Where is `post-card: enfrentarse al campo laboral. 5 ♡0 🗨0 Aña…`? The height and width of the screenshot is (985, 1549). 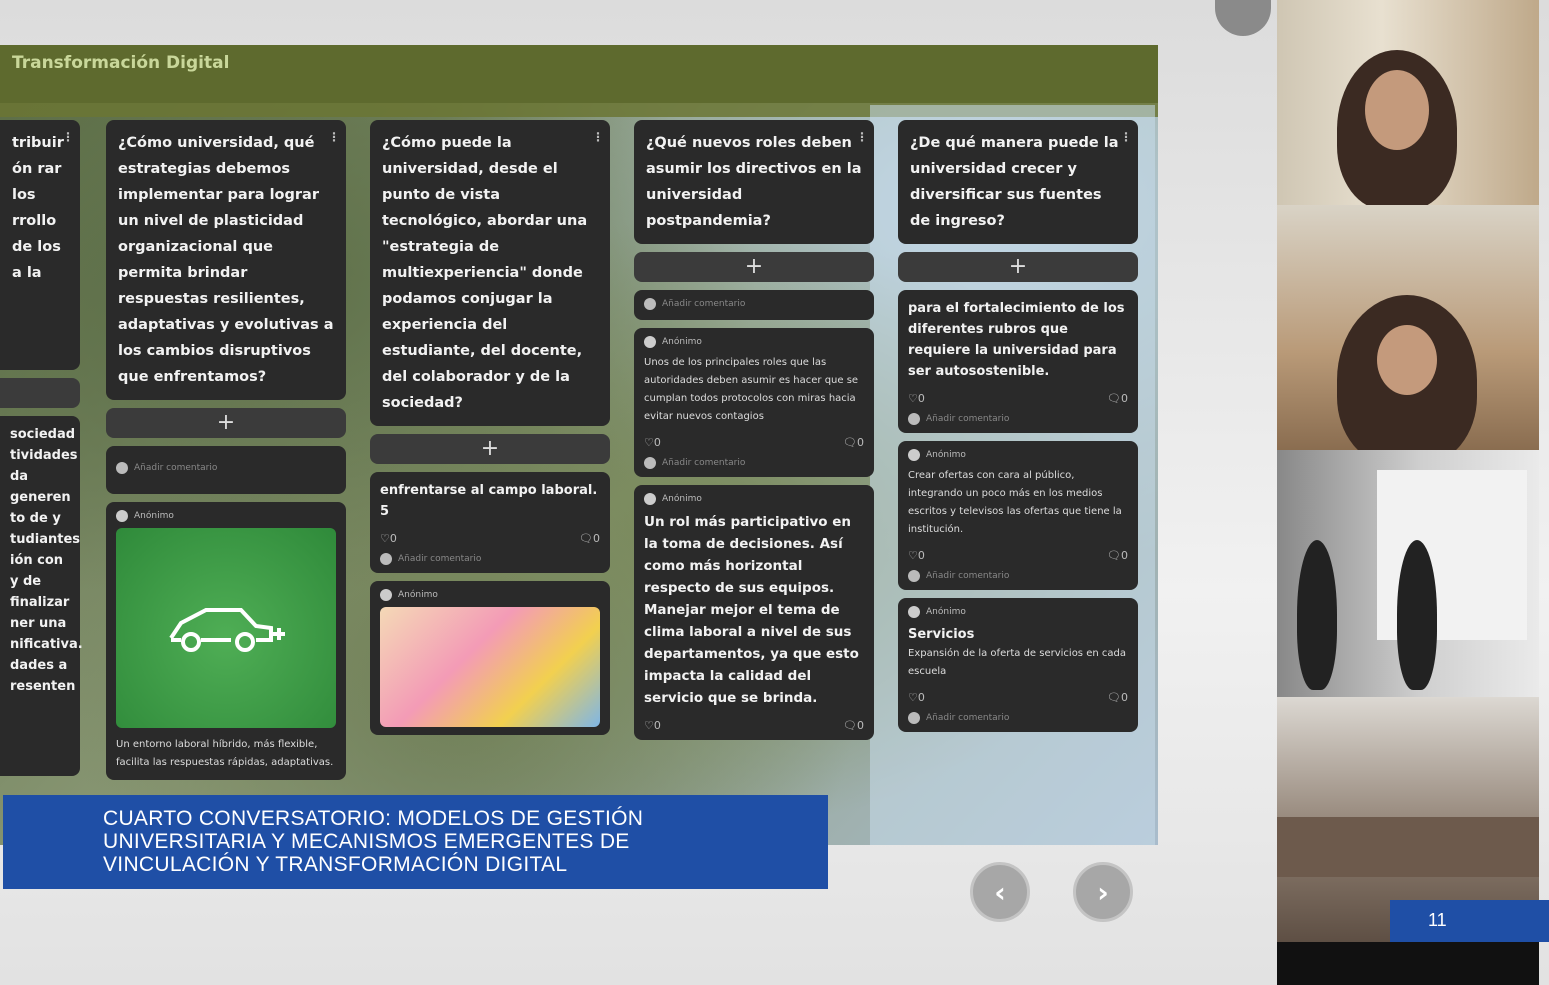 post-card: enfrentarse al campo laboral. 5 ♡0 🗨0 Aña… is located at coordinates (490, 522).